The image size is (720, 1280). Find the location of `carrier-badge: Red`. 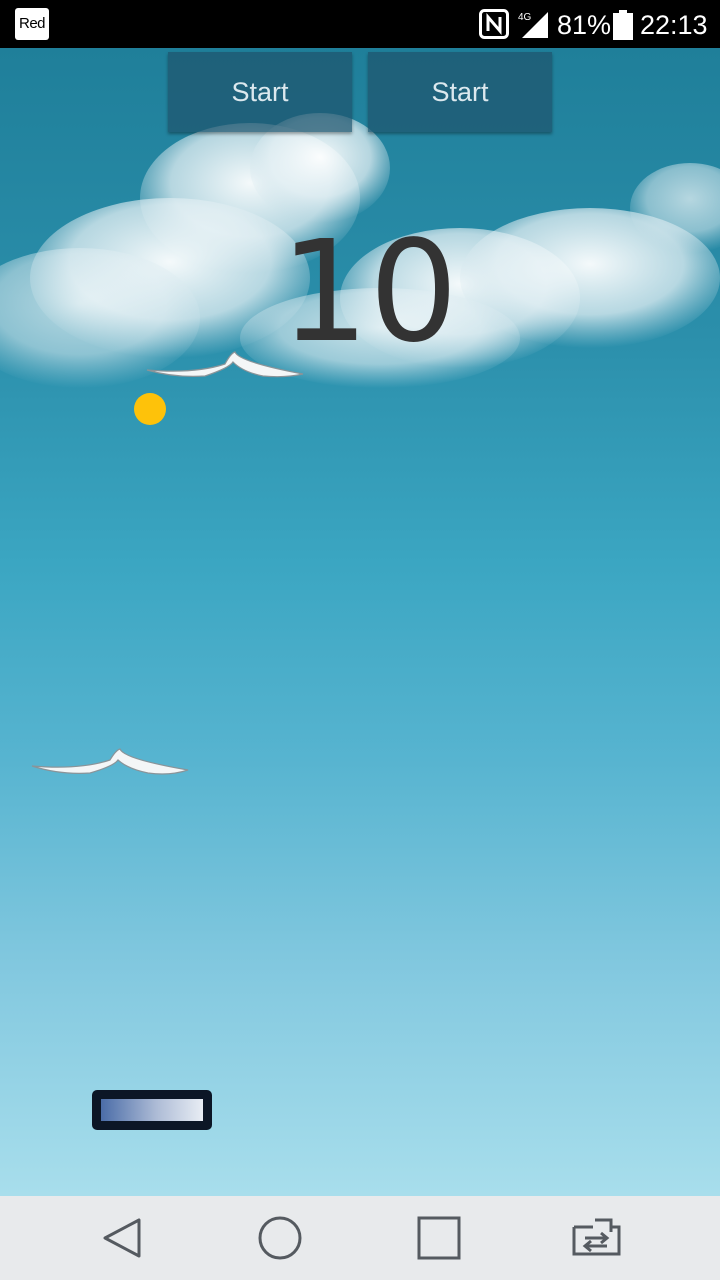

carrier-badge: Red is located at coordinates (32, 24).